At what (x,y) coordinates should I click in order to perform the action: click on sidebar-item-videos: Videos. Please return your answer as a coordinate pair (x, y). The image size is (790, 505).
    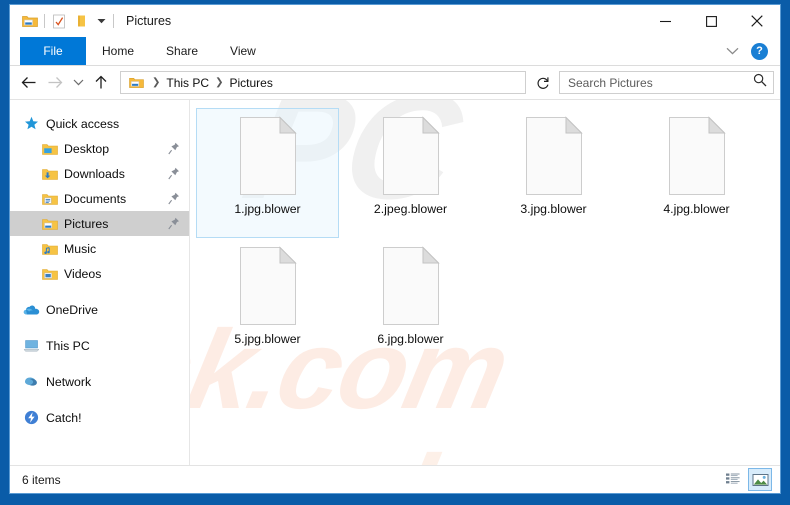
    Looking at the image, I should click on (99, 273).